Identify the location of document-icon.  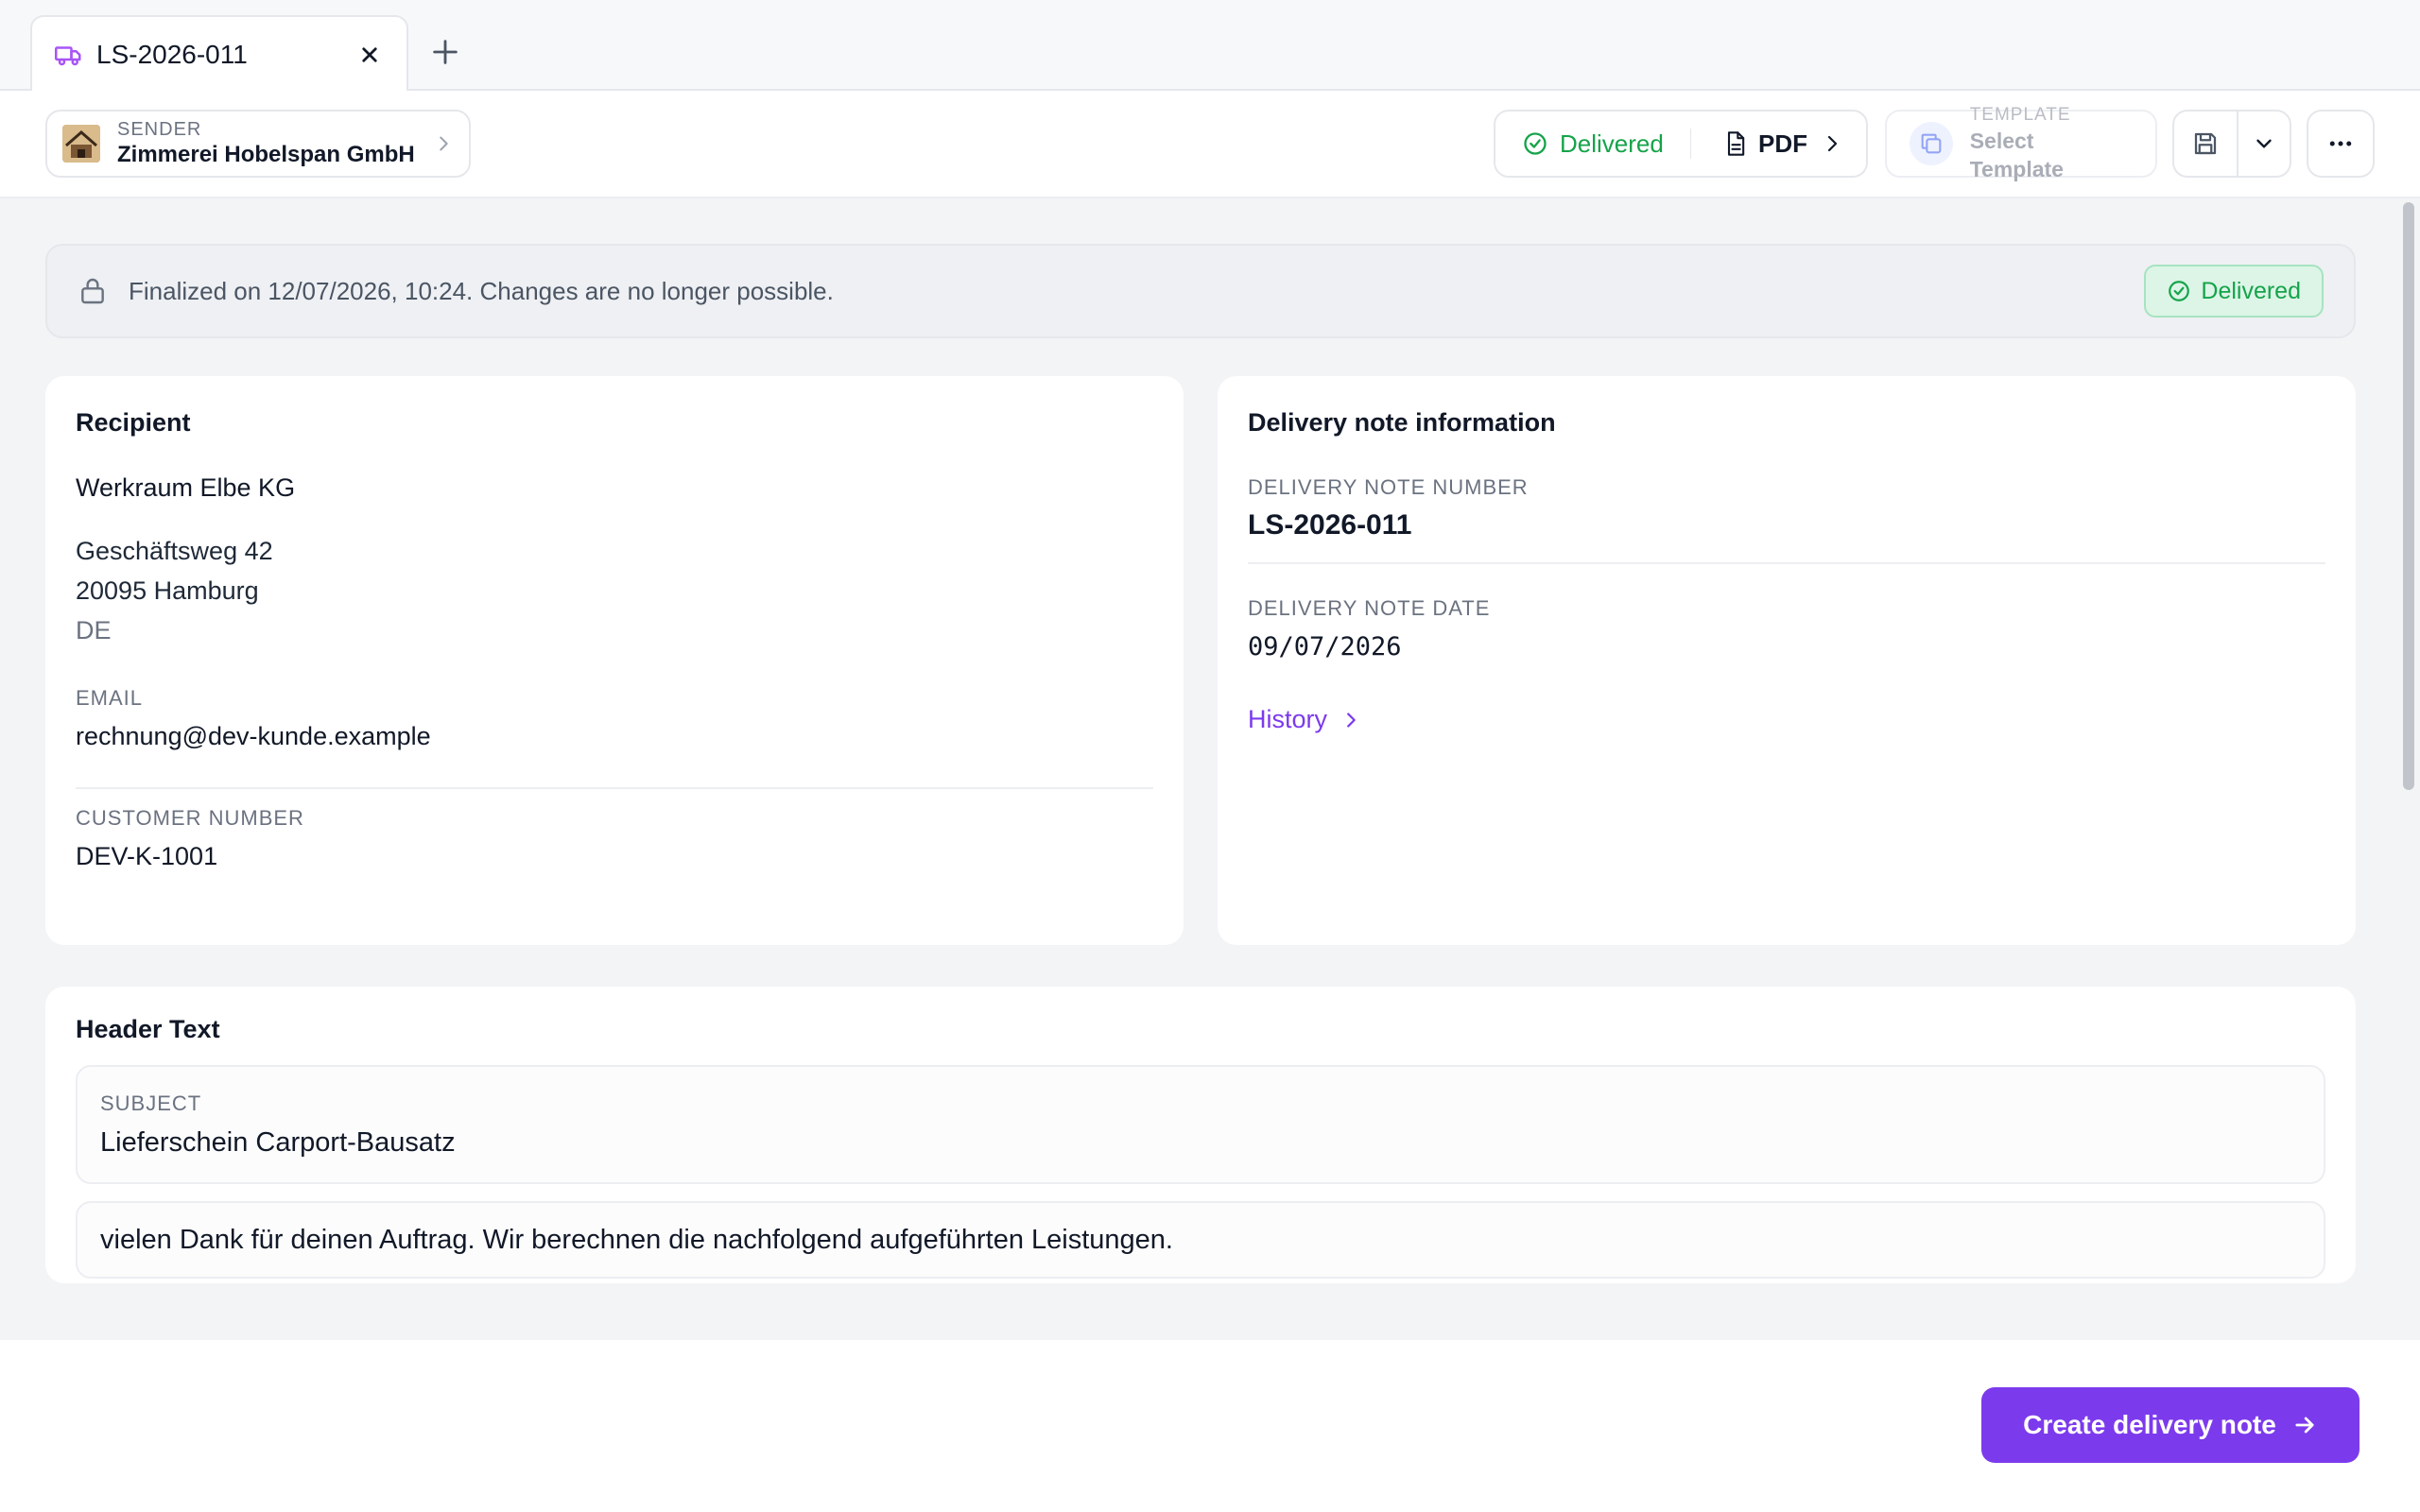
(1736, 143).